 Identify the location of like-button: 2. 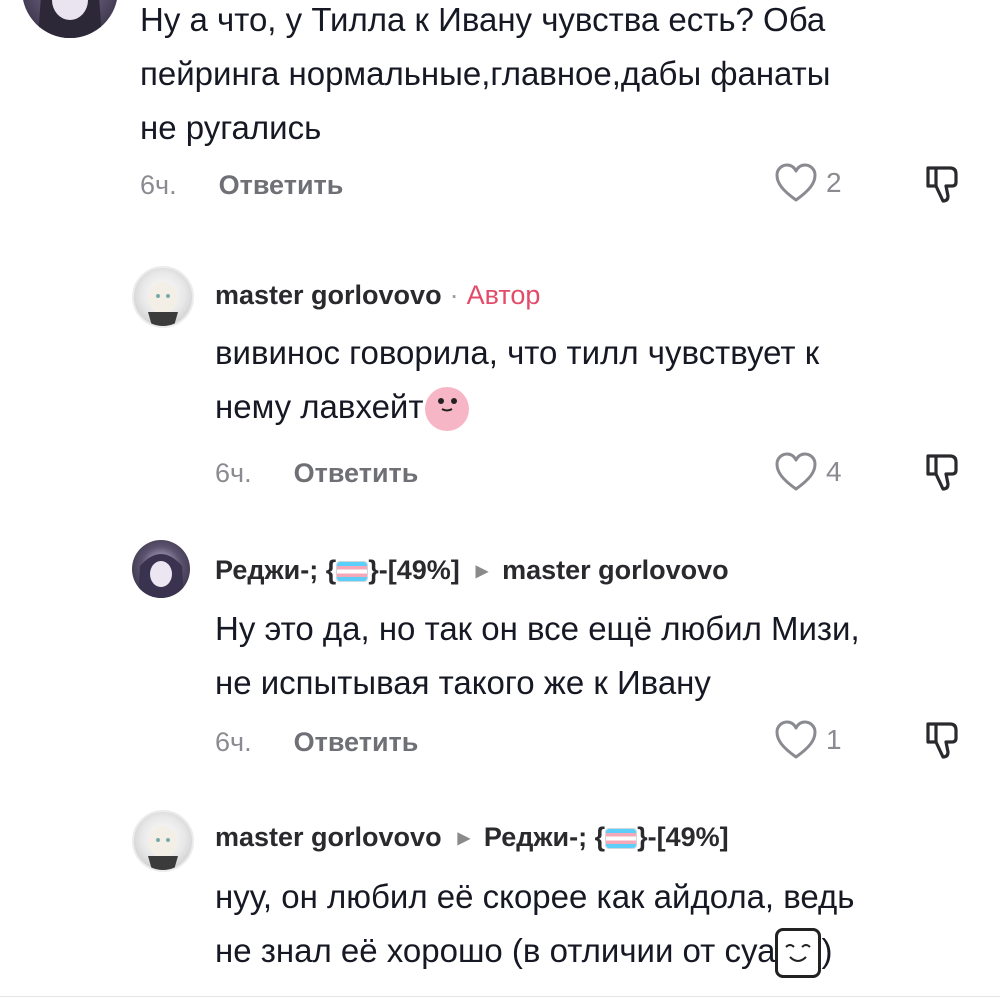
(808, 183).